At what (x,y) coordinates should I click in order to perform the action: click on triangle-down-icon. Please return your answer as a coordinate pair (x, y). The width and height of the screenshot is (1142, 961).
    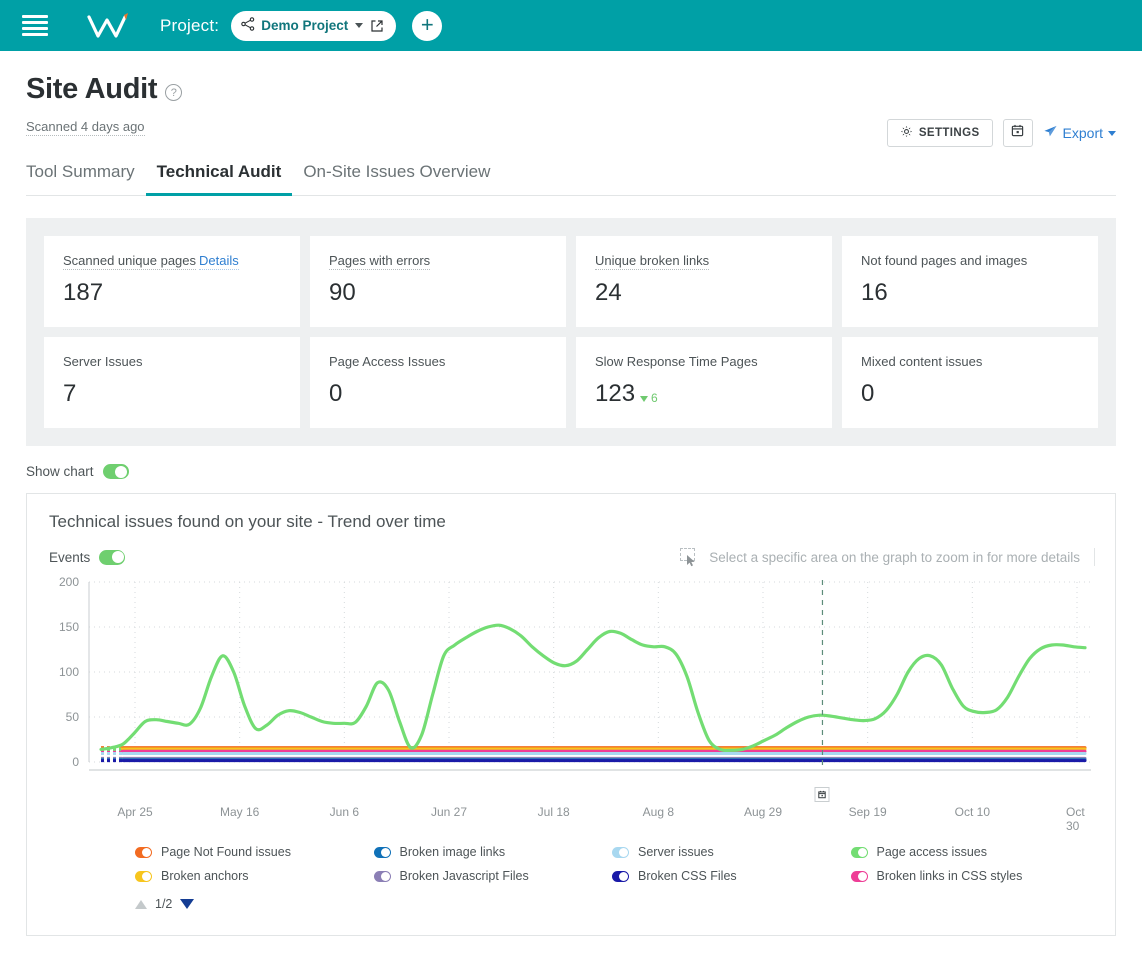
    Looking at the image, I should click on (644, 399).